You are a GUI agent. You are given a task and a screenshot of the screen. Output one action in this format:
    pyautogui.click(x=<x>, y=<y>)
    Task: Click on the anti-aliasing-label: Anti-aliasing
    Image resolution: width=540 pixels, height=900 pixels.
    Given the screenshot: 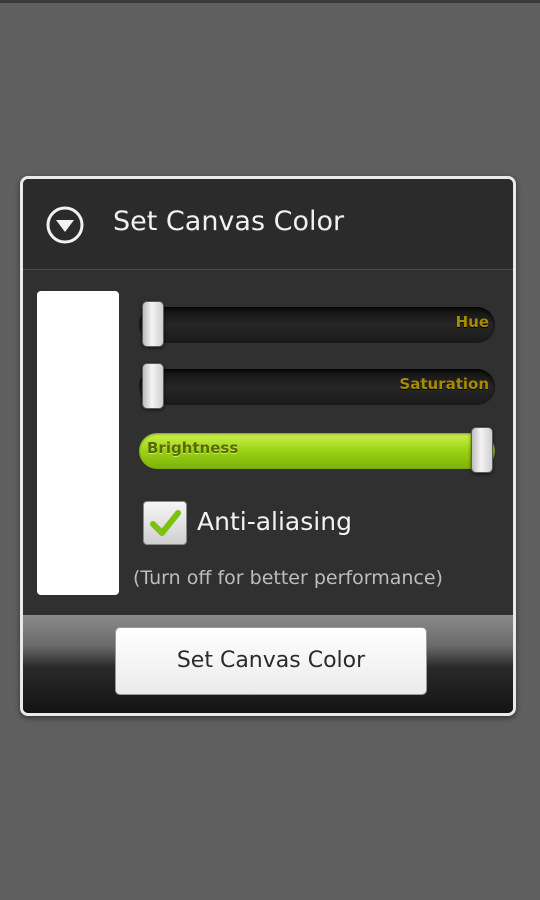 What is the action you would take?
    pyautogui.click(x=274, y=521)
    